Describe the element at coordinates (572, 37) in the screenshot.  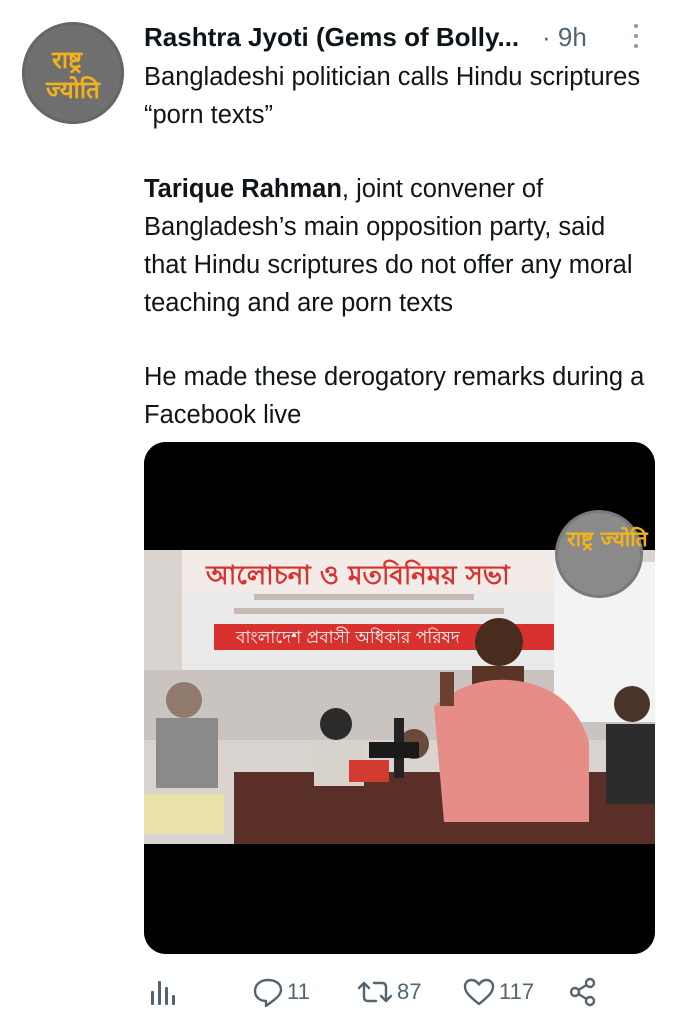
I see `tweet-time: 9h` at that location.